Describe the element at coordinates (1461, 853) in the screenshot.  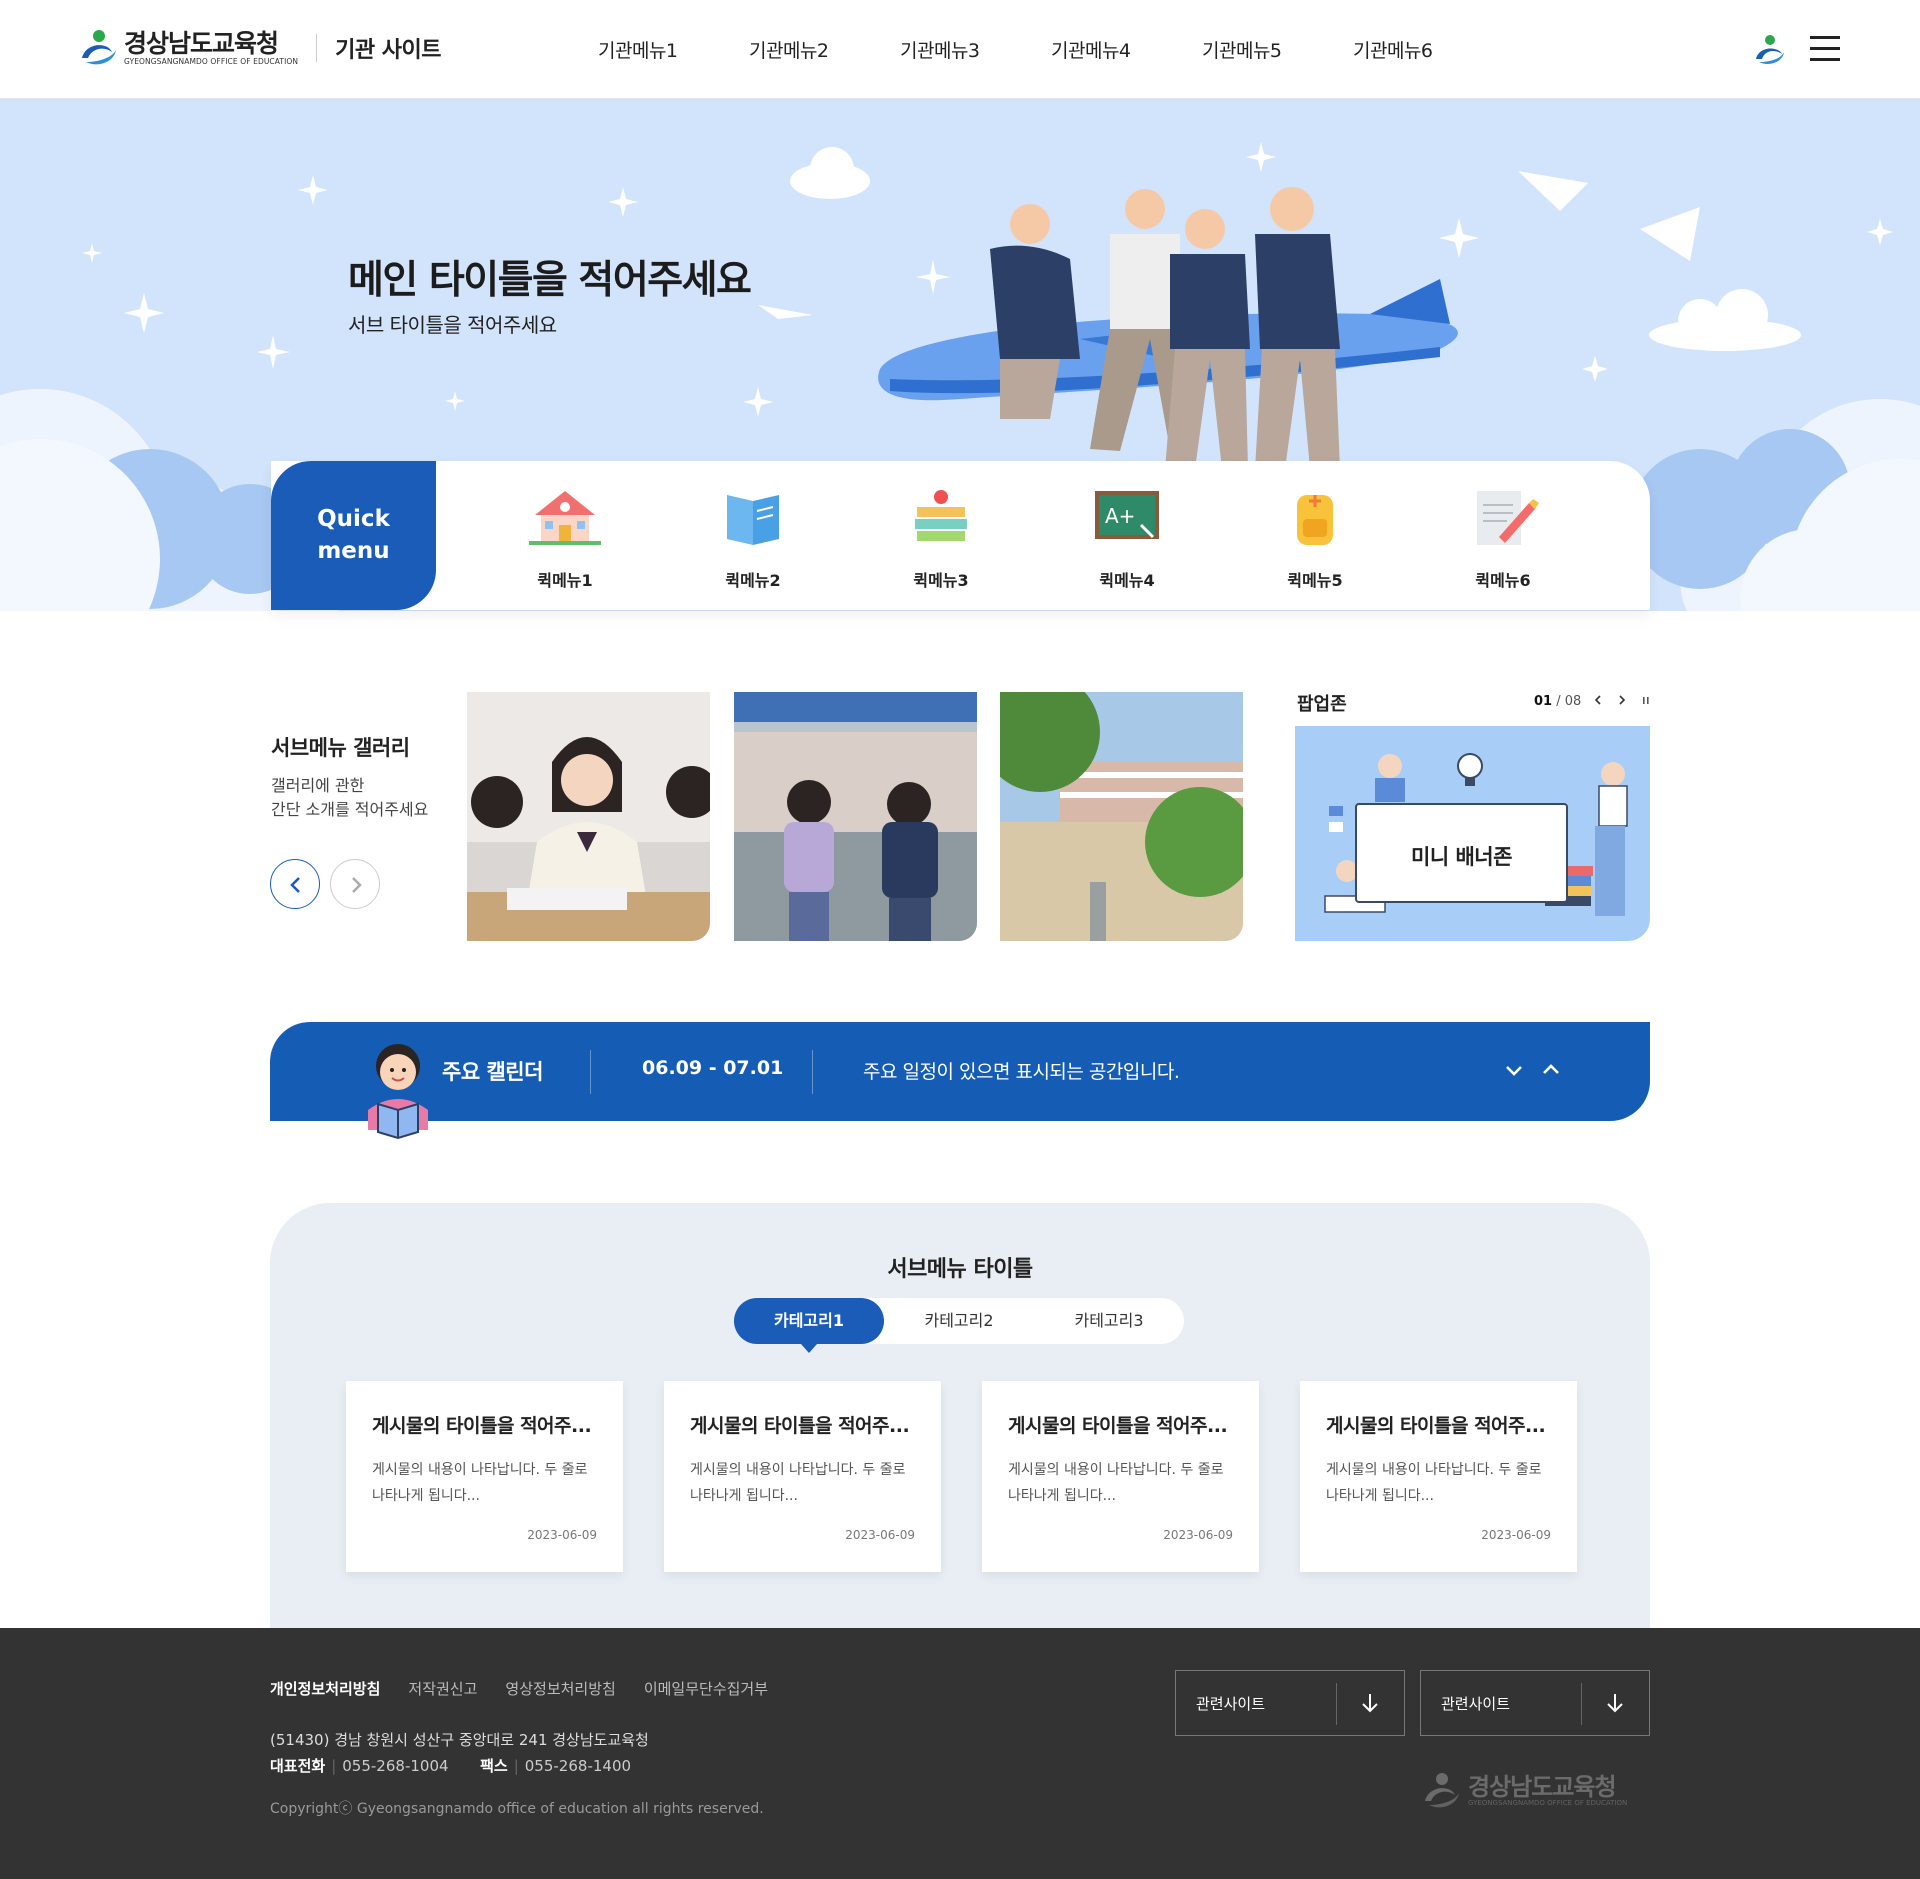
I see `mini-banner-board: 미니 배너존` at that location.